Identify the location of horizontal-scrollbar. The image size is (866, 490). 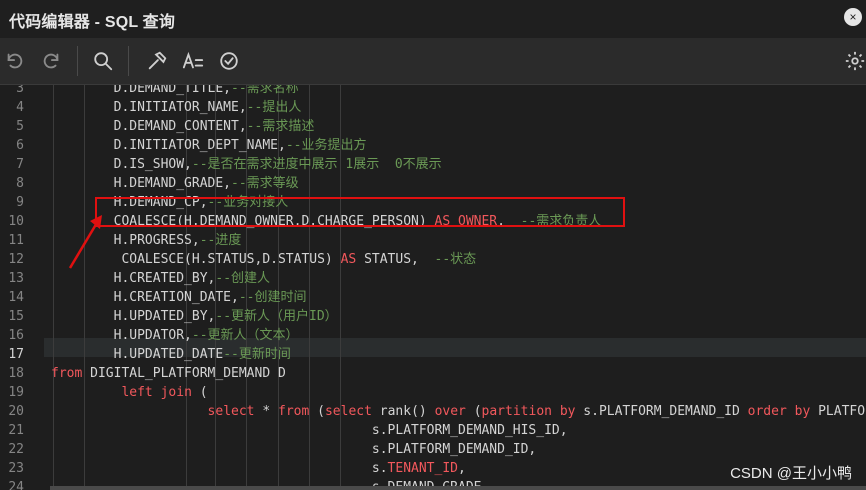
(458, 488).